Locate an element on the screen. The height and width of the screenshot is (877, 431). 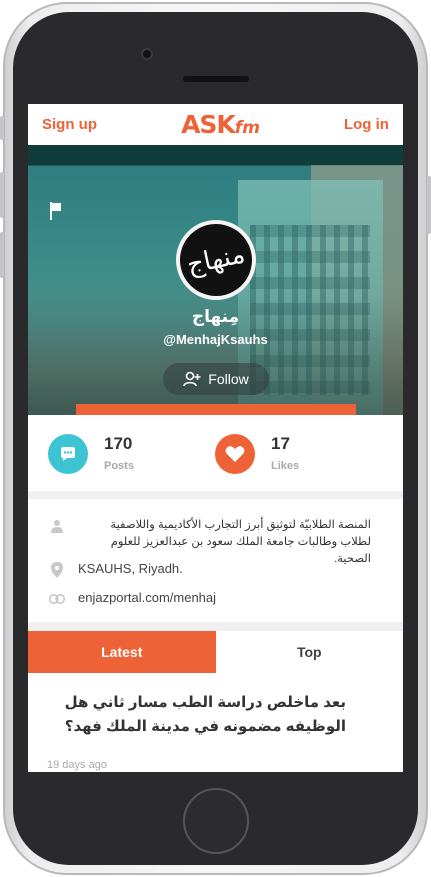
follow-button: Follow is located at coordinates (216, 379).